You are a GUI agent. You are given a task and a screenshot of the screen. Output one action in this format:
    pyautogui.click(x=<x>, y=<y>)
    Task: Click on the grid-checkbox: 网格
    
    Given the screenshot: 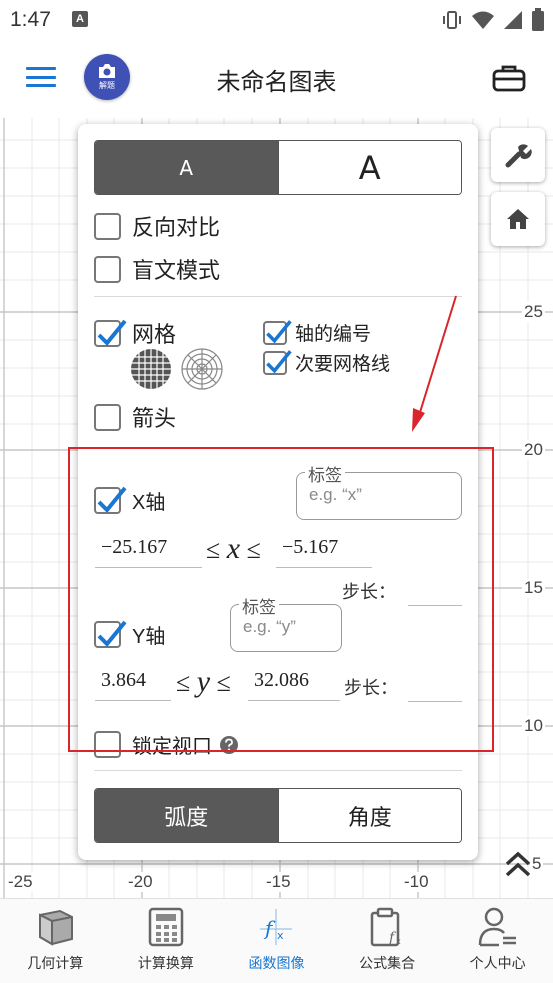 What is the action you would take?
    pyautogui.click(x=135, y=333)
    